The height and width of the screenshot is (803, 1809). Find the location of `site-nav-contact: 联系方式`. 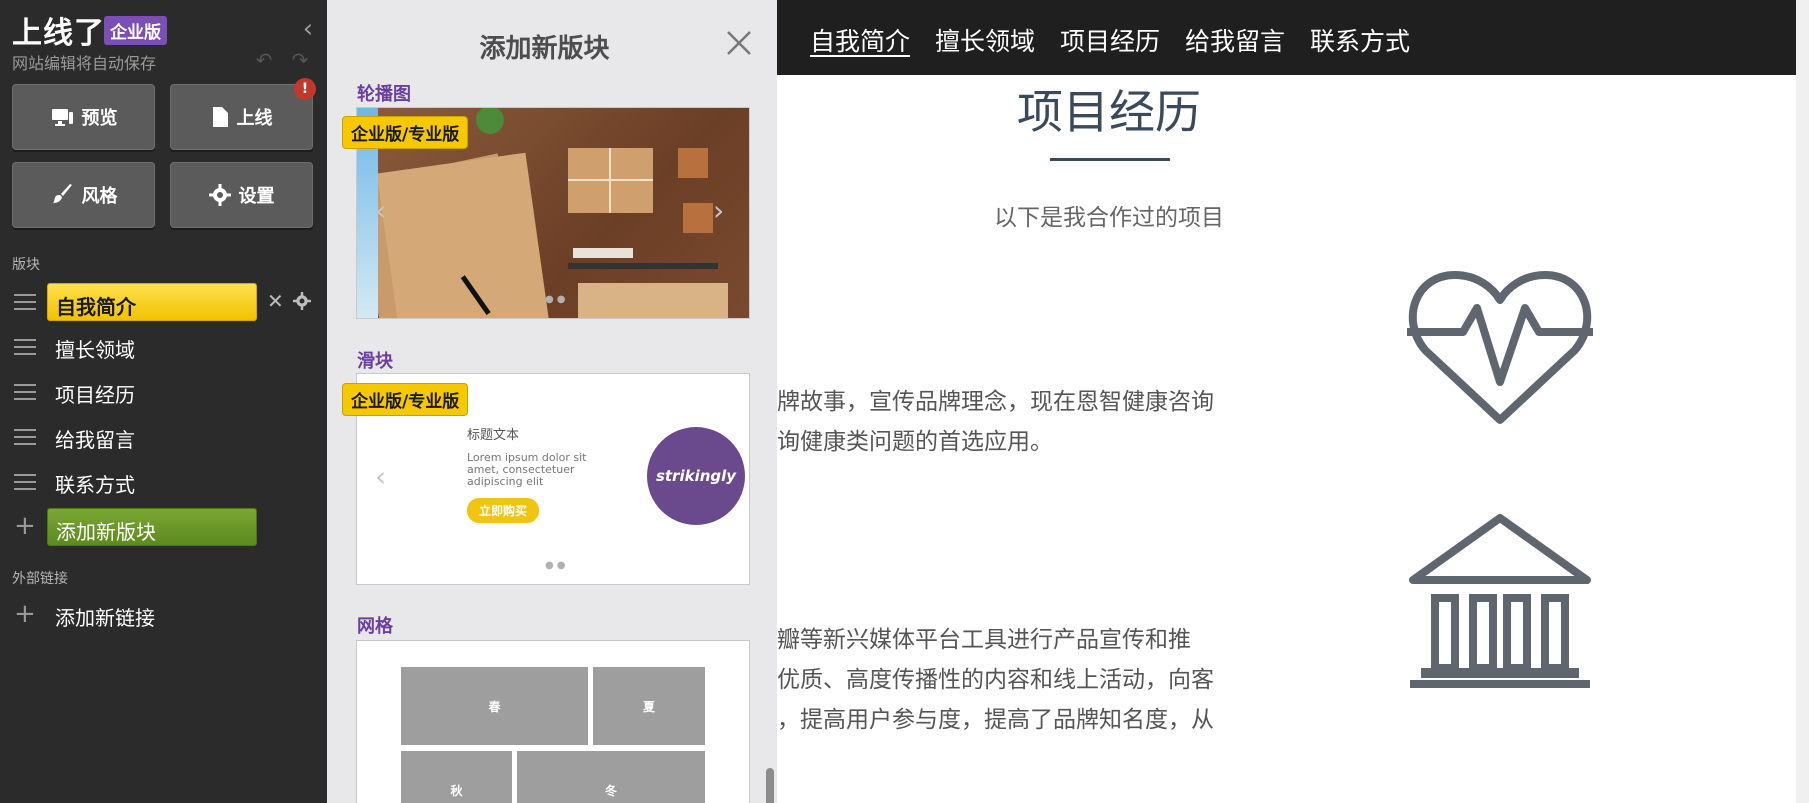

site-nav-contact: 联系方式 is located at coordinates (1360, 40).